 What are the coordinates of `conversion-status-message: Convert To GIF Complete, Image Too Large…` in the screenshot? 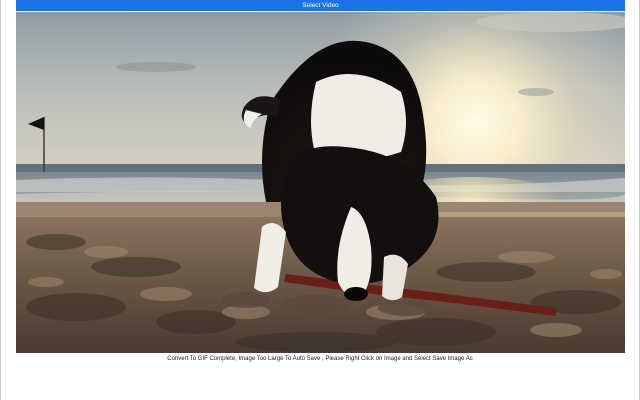 It's located at (320, 359).